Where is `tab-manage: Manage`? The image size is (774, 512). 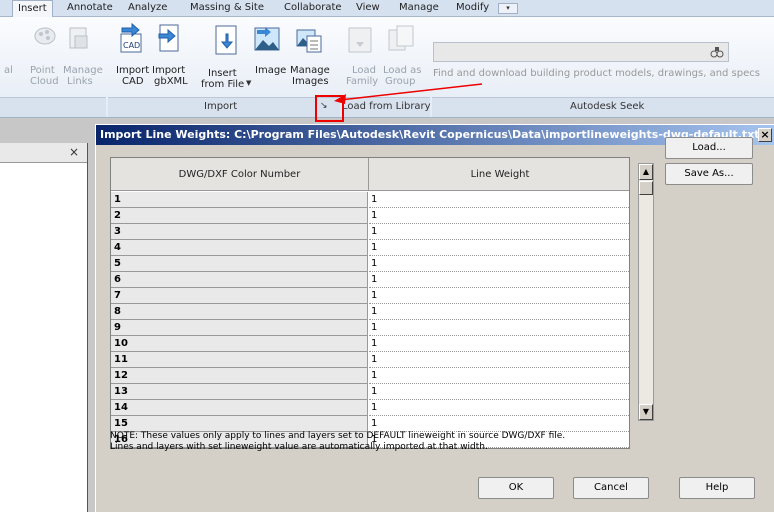
tab-manage: Manage is located at coordinates (419, 7).